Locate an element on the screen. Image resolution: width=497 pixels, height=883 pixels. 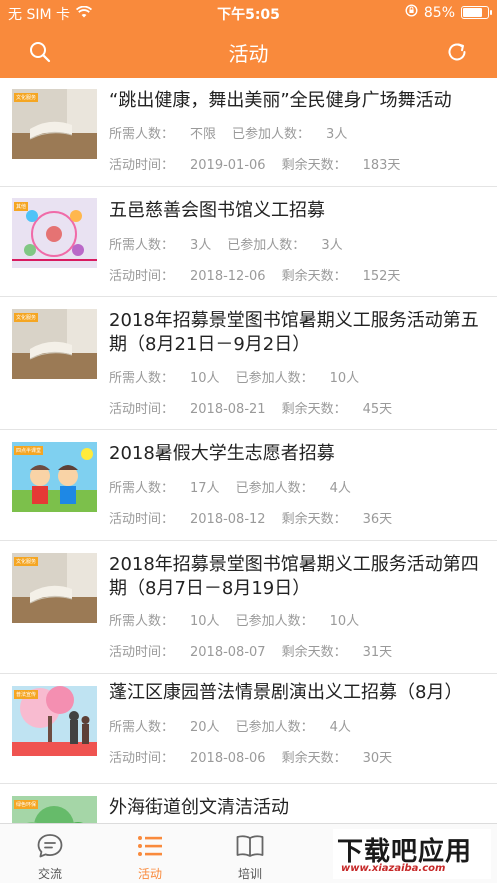
battery-percent: 85% is located at coordinates (439, 12).